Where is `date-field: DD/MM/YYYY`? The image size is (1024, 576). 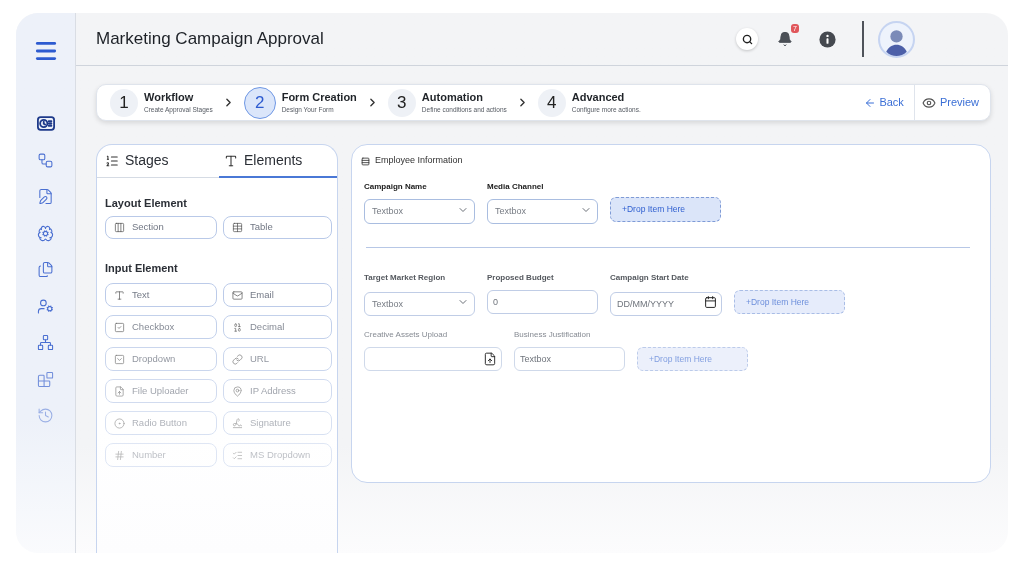 date-field: DD/MM/YYYY is located at coordinates (666, 304).